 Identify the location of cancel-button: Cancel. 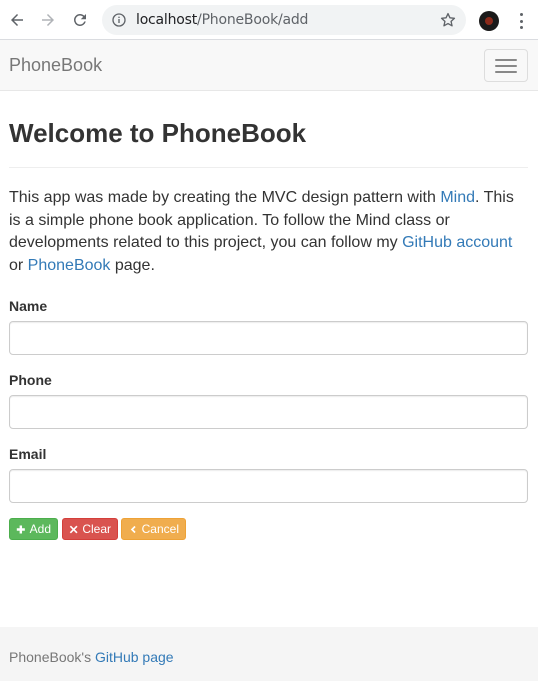
(153, 529).